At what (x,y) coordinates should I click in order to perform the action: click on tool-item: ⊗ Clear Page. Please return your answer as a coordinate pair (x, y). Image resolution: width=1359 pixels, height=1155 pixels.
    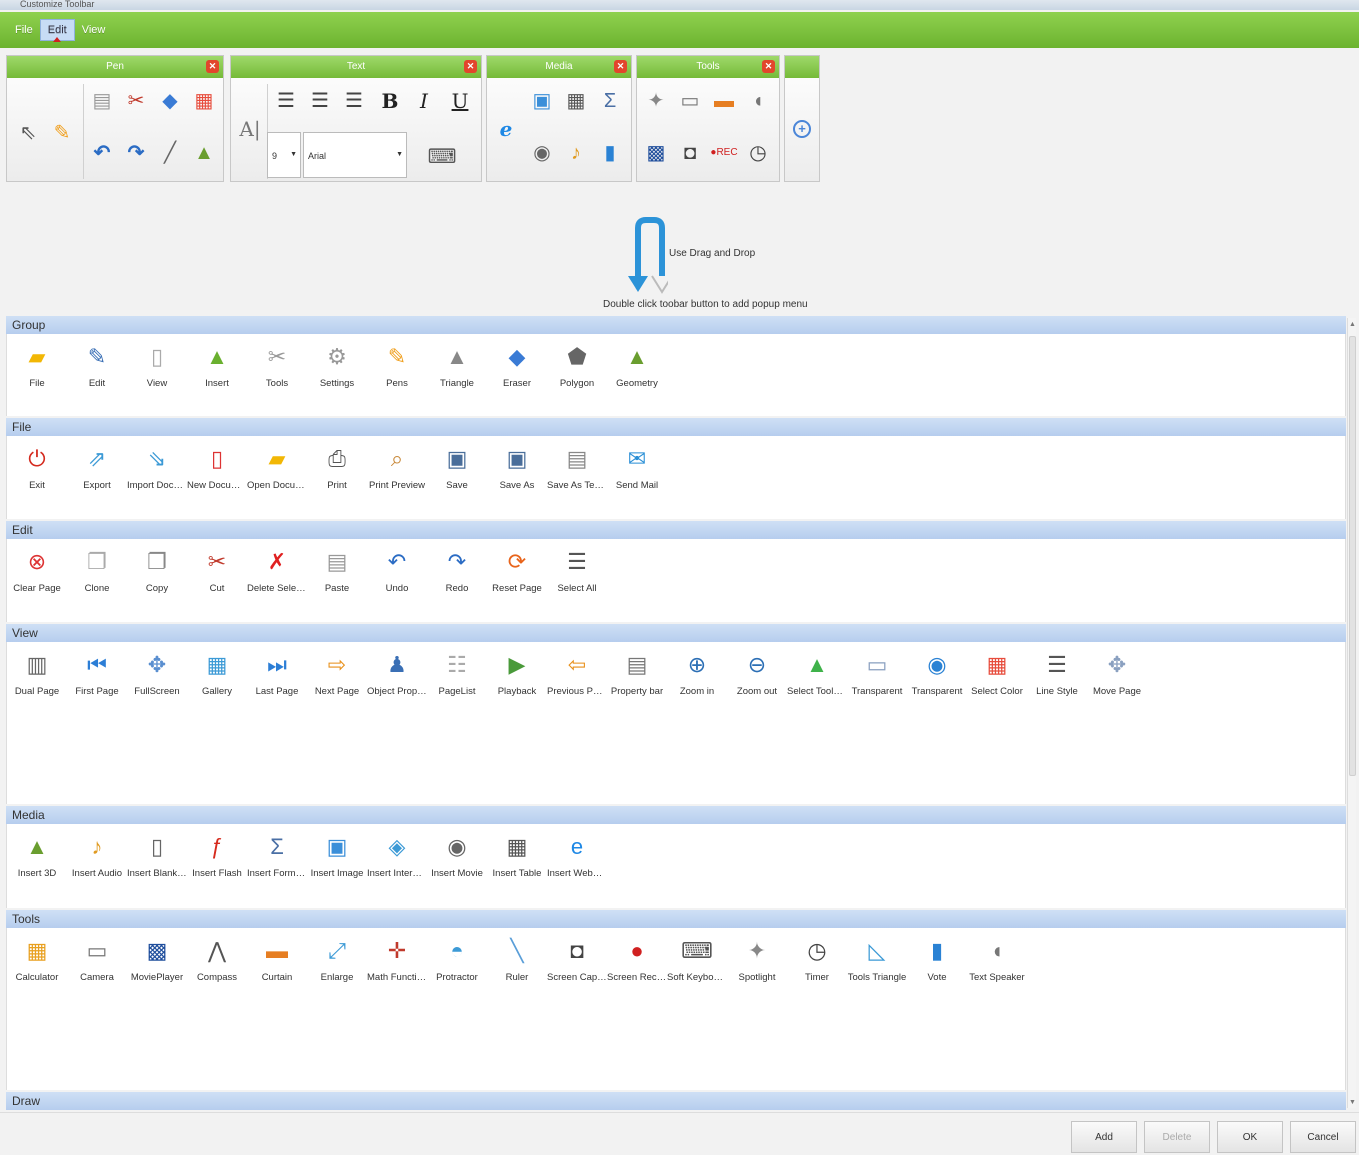
    Looking at the image, I should click on (37, 580).